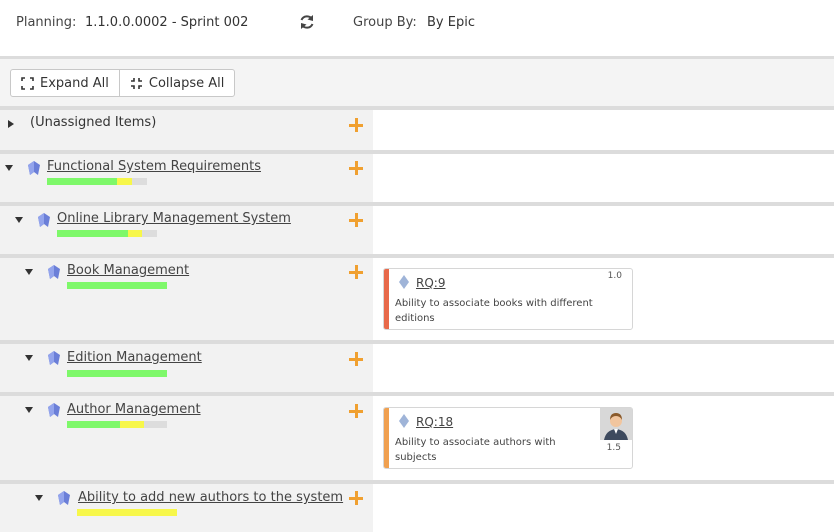 This screenshot has height=532, width=834. Describe the element at coordinates (616, 424) in the screenshot. I see `owner-avatar` at that location.